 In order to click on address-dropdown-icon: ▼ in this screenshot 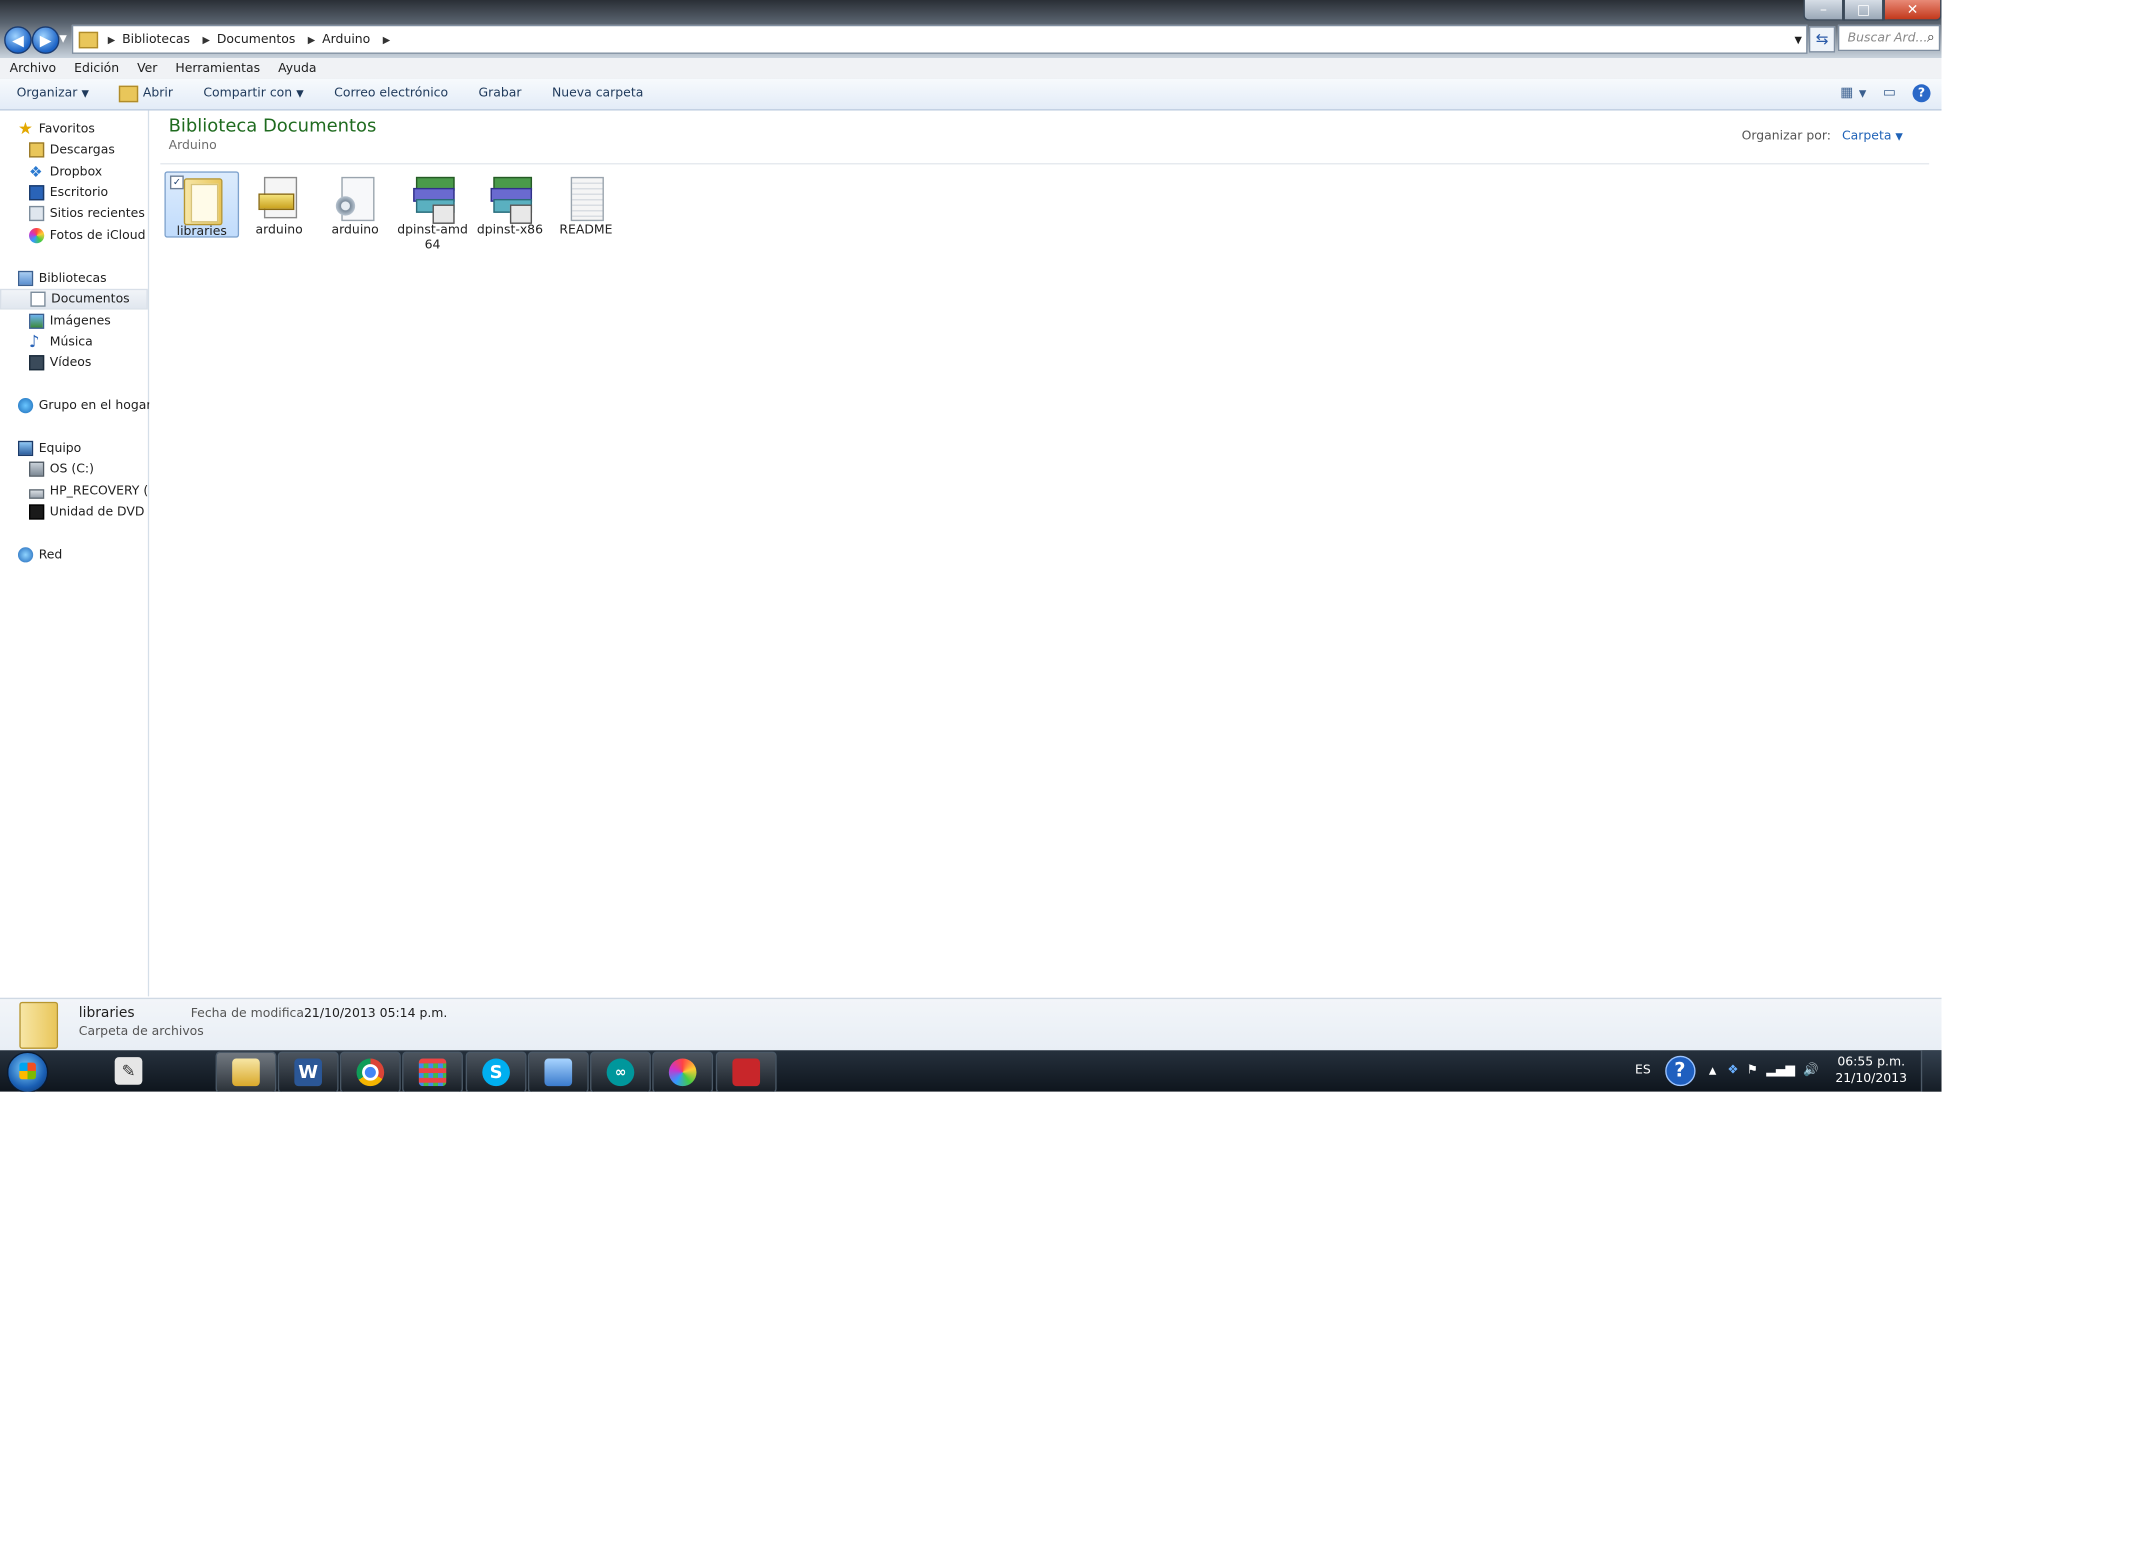, I will do `click(1798, 39)`.